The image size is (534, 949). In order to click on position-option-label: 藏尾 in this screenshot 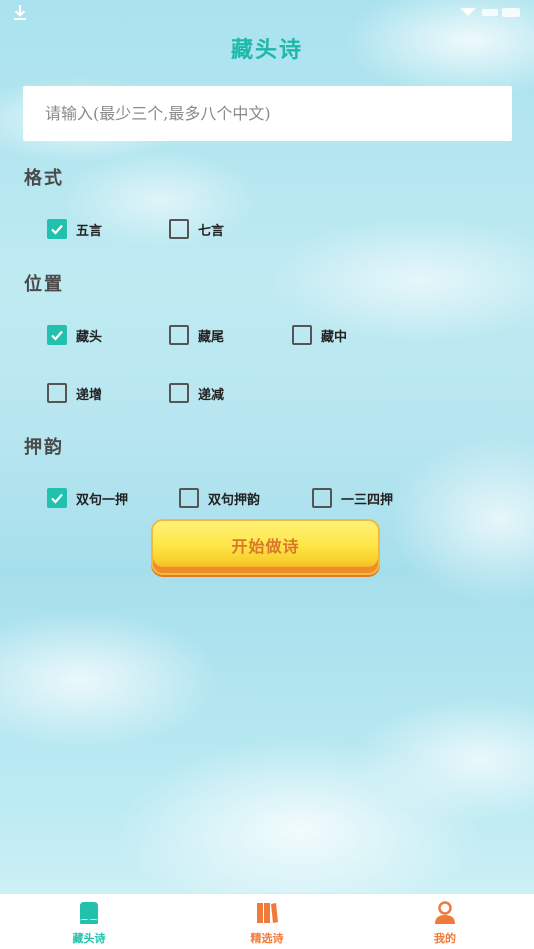, I will do `click(211, 337)`.